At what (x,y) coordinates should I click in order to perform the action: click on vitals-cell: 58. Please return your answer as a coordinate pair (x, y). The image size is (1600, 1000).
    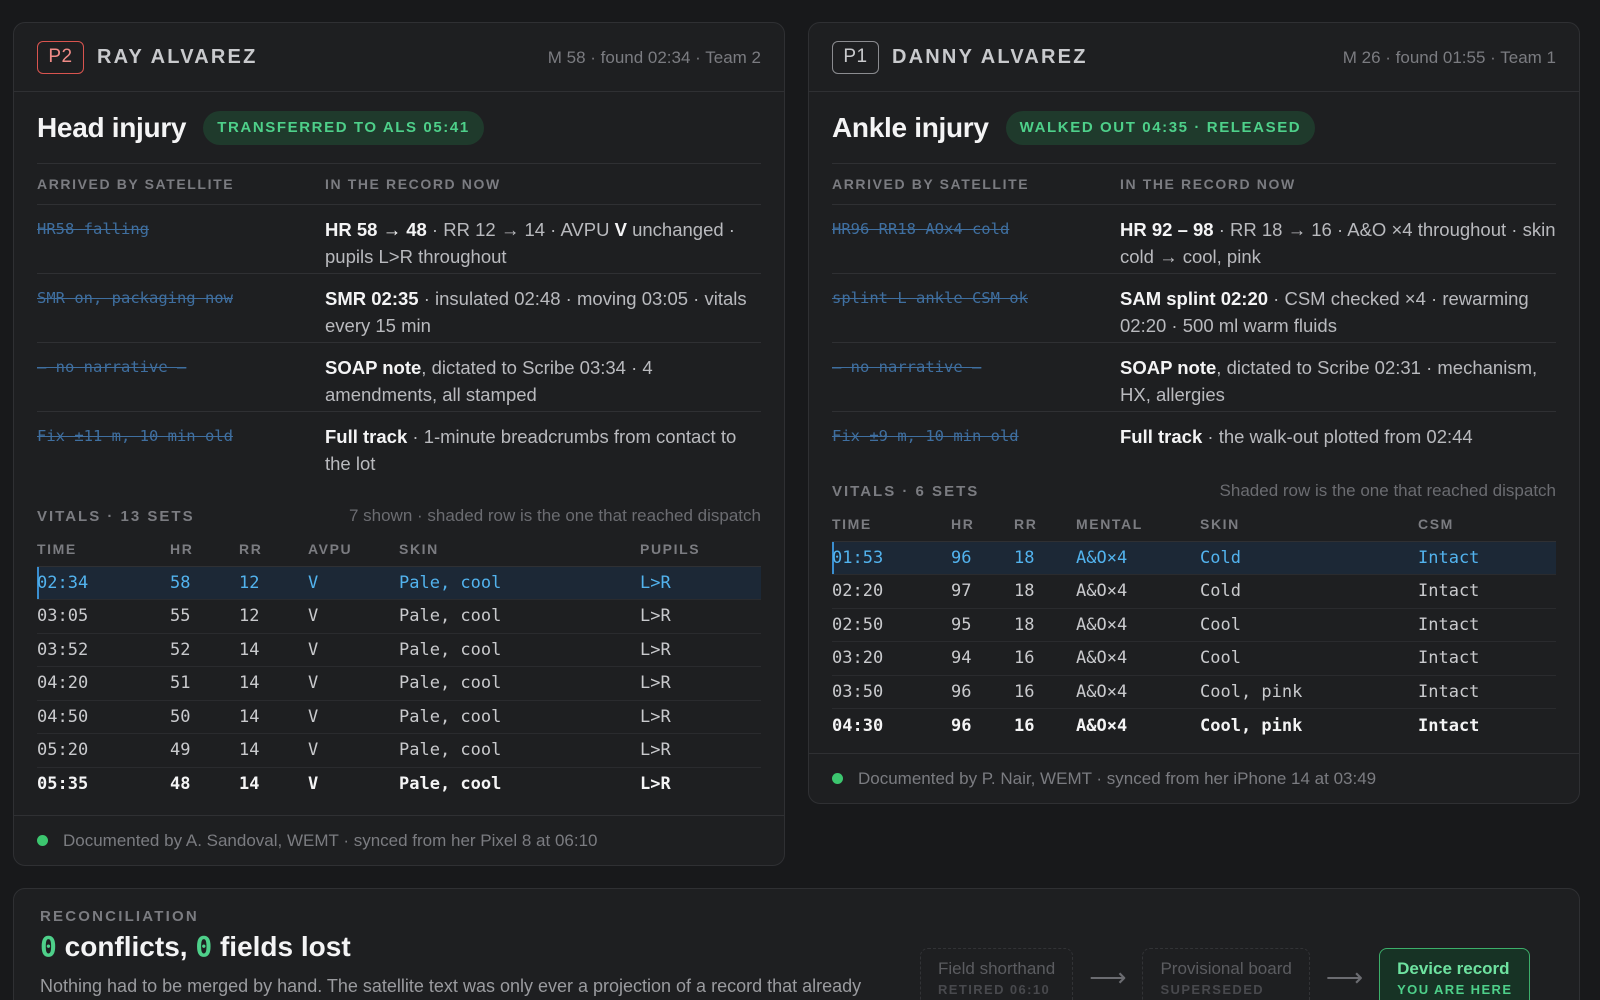
    Looking at the image, I should click on (204, 583).